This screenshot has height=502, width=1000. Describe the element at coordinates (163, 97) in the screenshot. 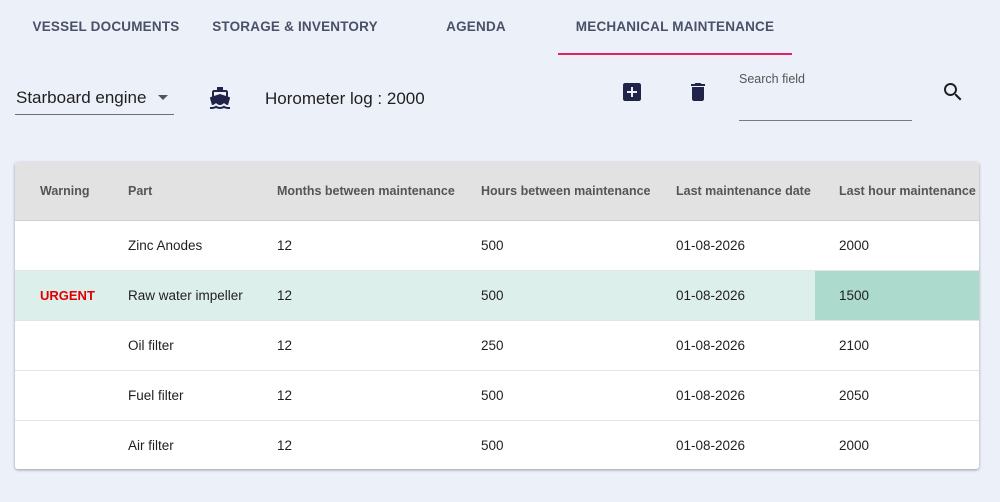

I see `chevron-down-icon` at that location.